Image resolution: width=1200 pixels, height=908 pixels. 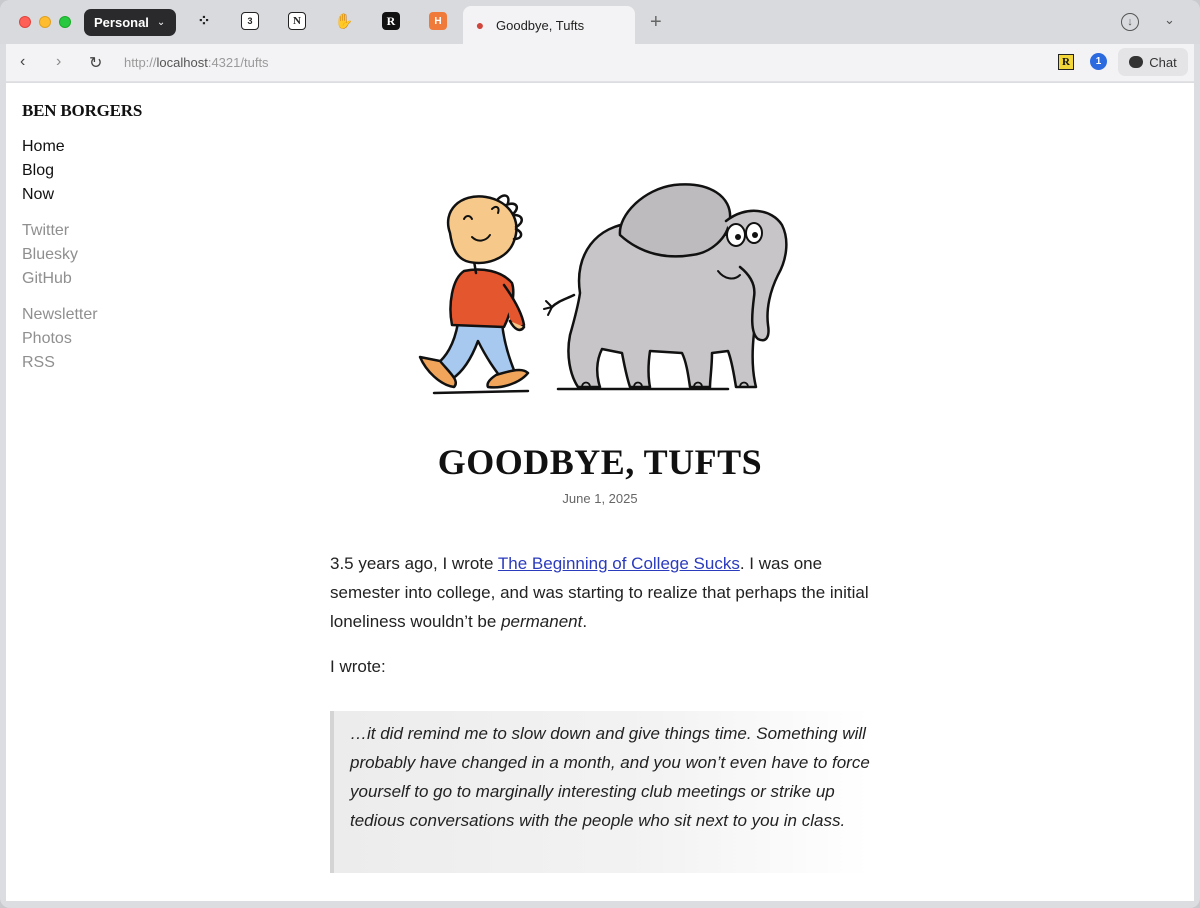 I want to click on chat-bubble-icon, so click(x=1136, y=62).